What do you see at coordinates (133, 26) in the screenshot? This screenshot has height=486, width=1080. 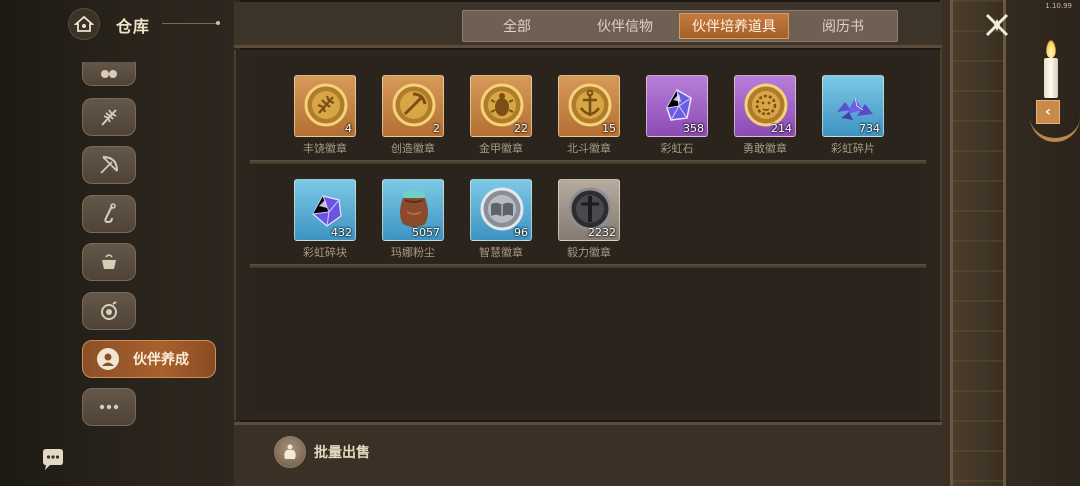 I see `page-title: 仓库` at bounding box center [133, 26].